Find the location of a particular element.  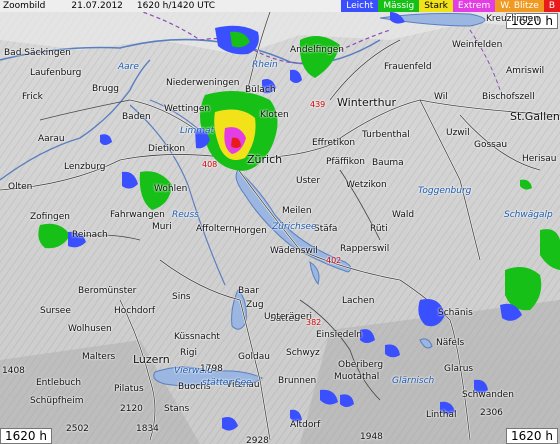

route-number: 439 is located at coordinates (318, 104).